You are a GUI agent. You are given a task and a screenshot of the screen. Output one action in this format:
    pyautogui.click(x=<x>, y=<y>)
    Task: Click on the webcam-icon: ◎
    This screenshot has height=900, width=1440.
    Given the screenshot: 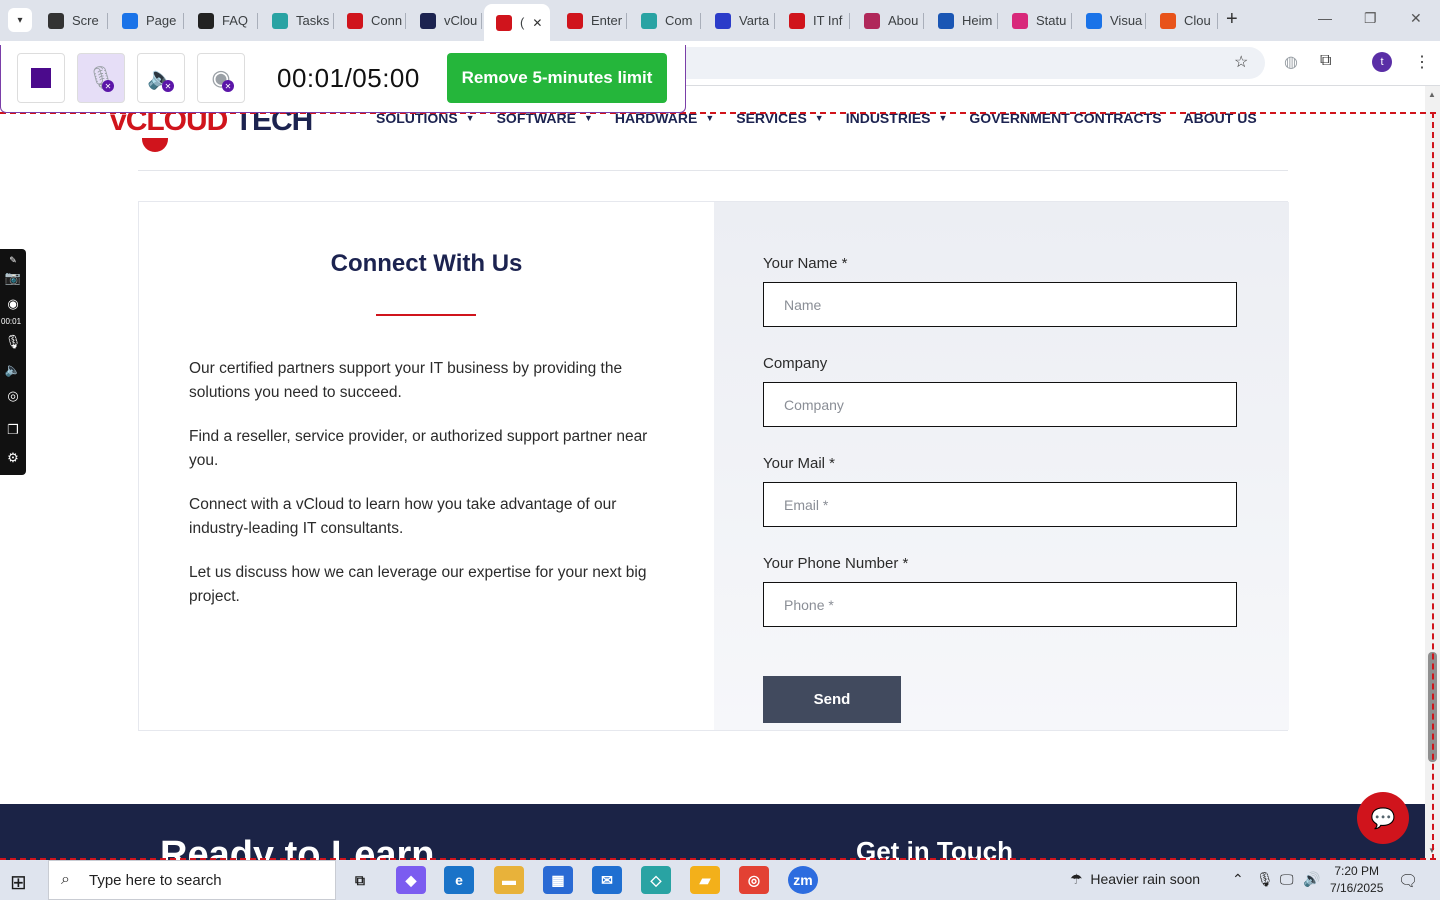 What is the action you would take?
    pyautogui.click(x=13, y=396)
    